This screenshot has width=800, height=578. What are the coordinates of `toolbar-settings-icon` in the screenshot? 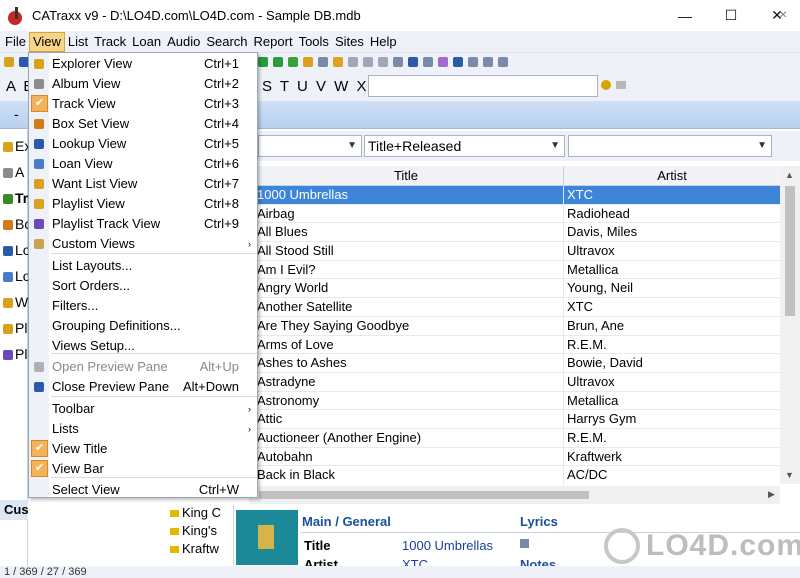 It's located at (503, 62).